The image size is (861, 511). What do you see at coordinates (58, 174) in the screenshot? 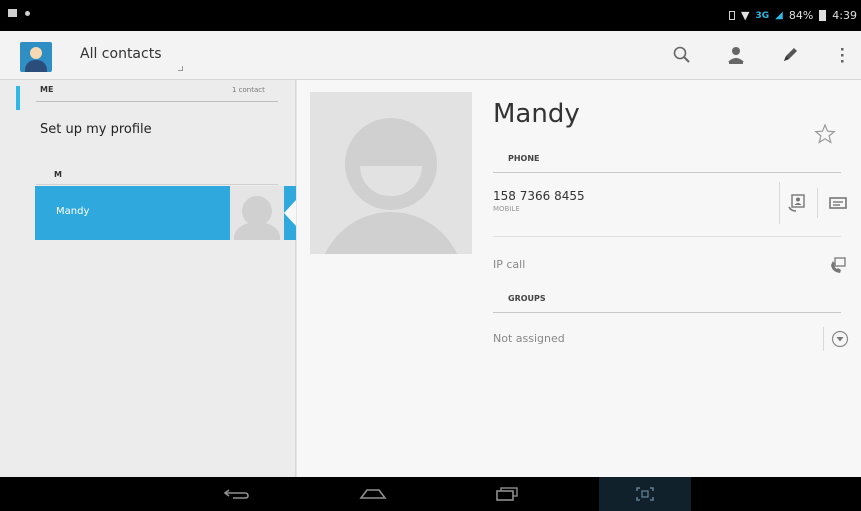
I see `letter-section-header: M` at bounding box center [58, 174].